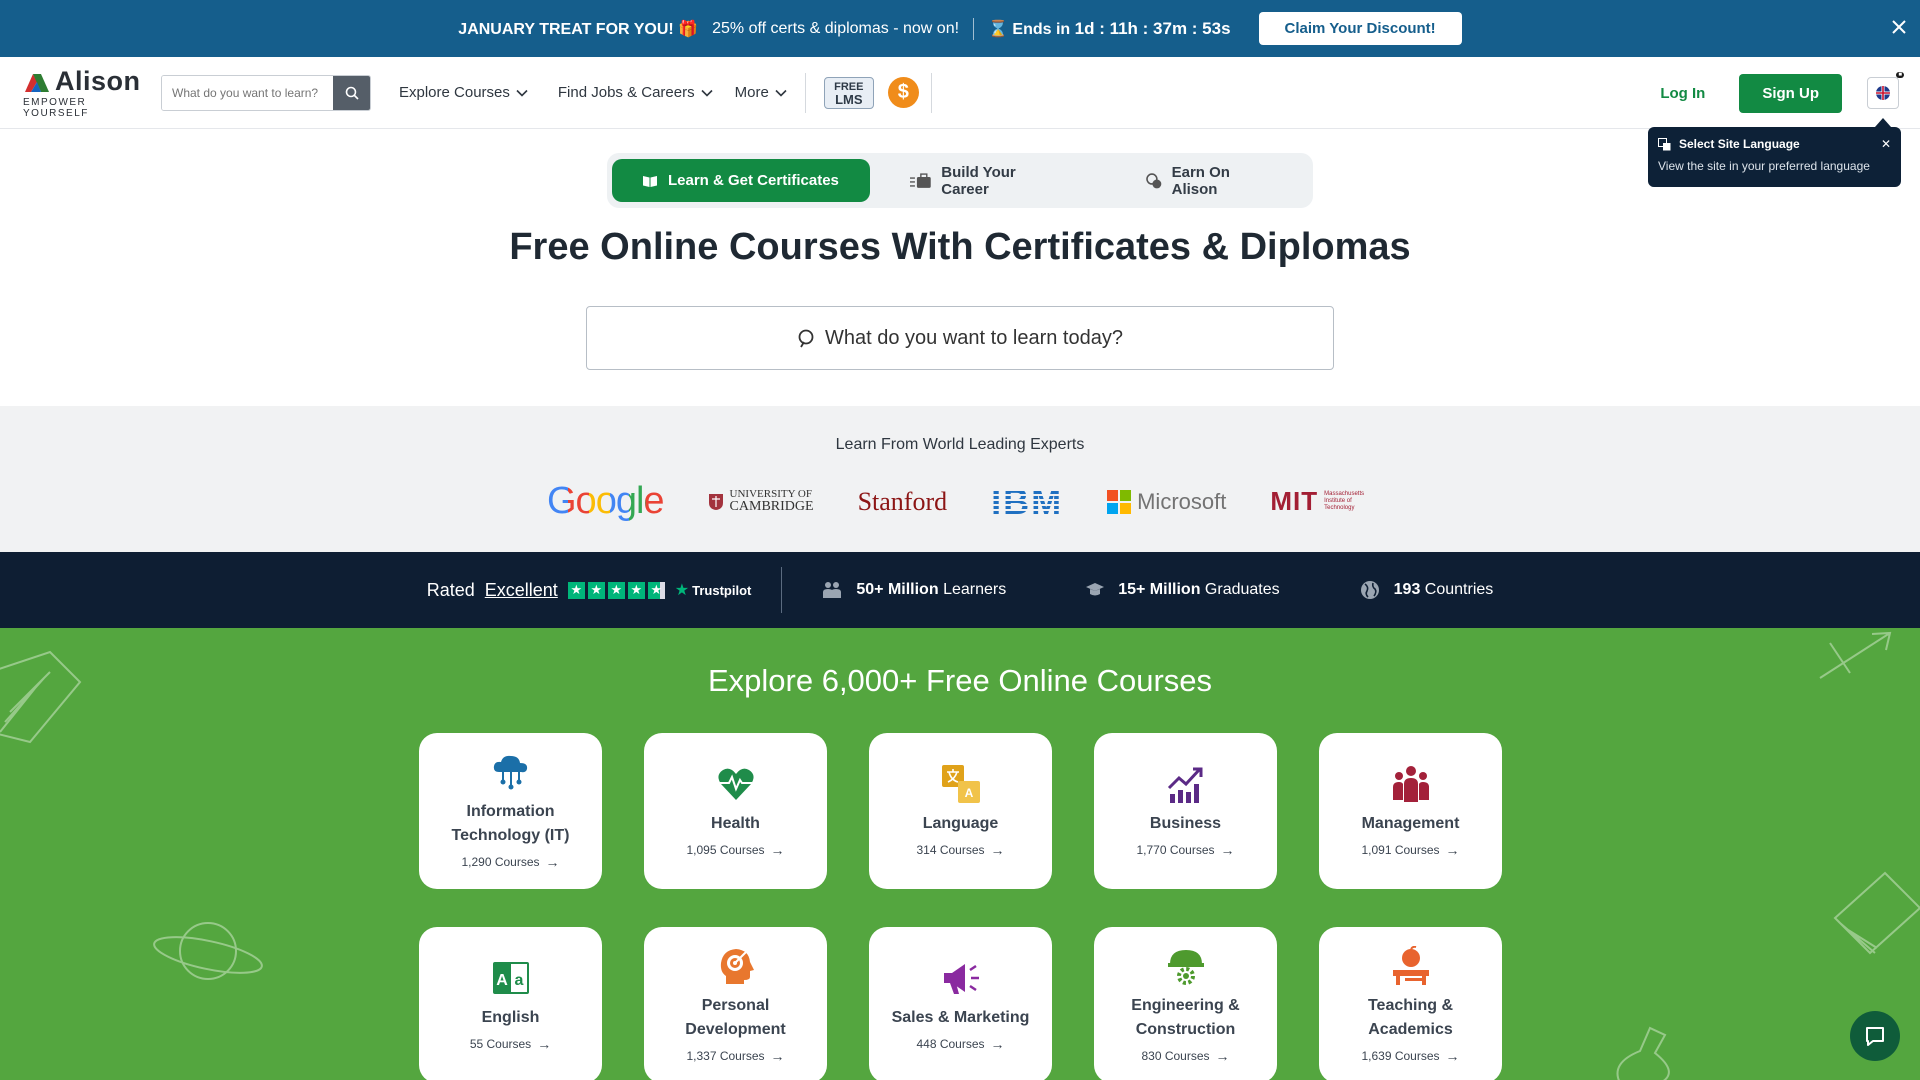 The image size is (1920, 1080). Describe the element at coordinates (1154, 180) in the screenshot. I see `earn-coins-icon` at that location.